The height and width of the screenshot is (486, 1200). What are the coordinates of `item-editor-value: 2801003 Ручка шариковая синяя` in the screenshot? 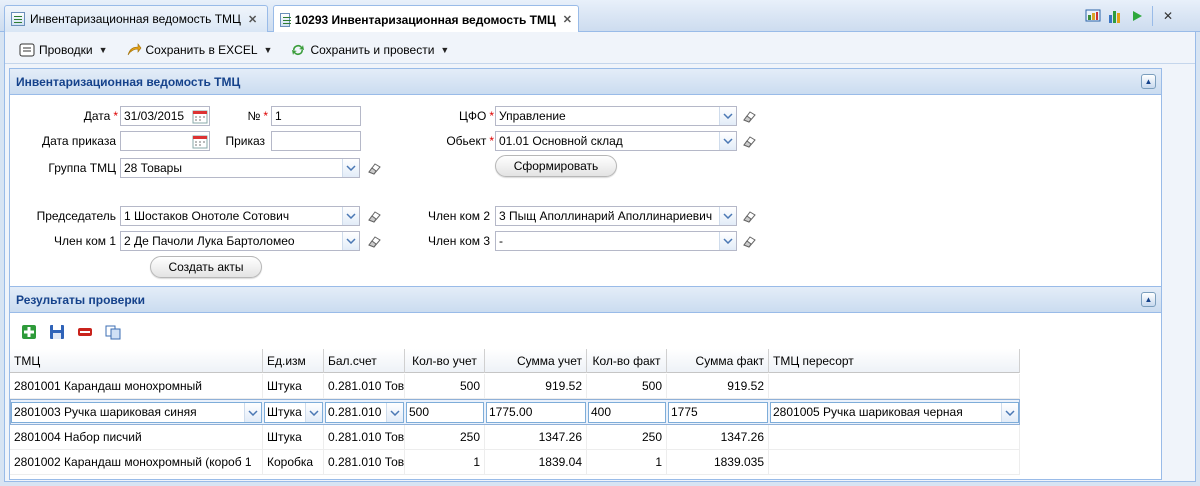 It's located at (105, 412).